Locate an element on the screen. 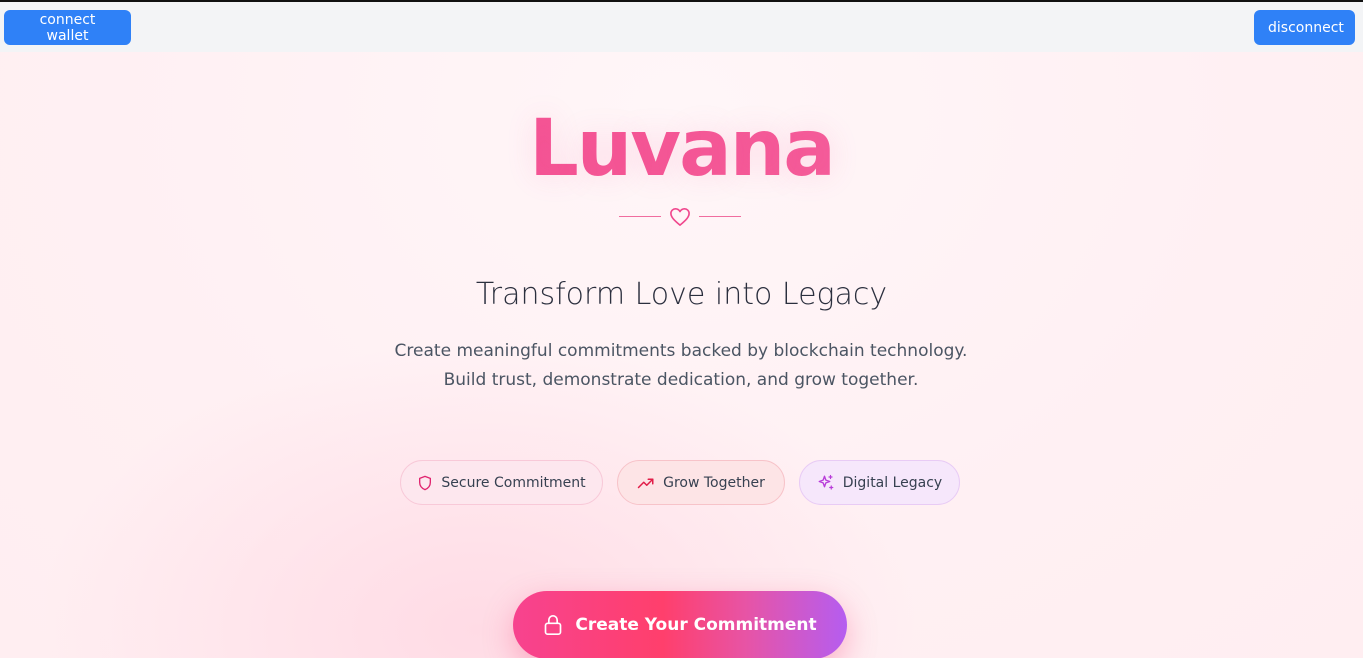  feature-pill-secure-commitment: Secure Commitment is located at coordinates (501, 482).